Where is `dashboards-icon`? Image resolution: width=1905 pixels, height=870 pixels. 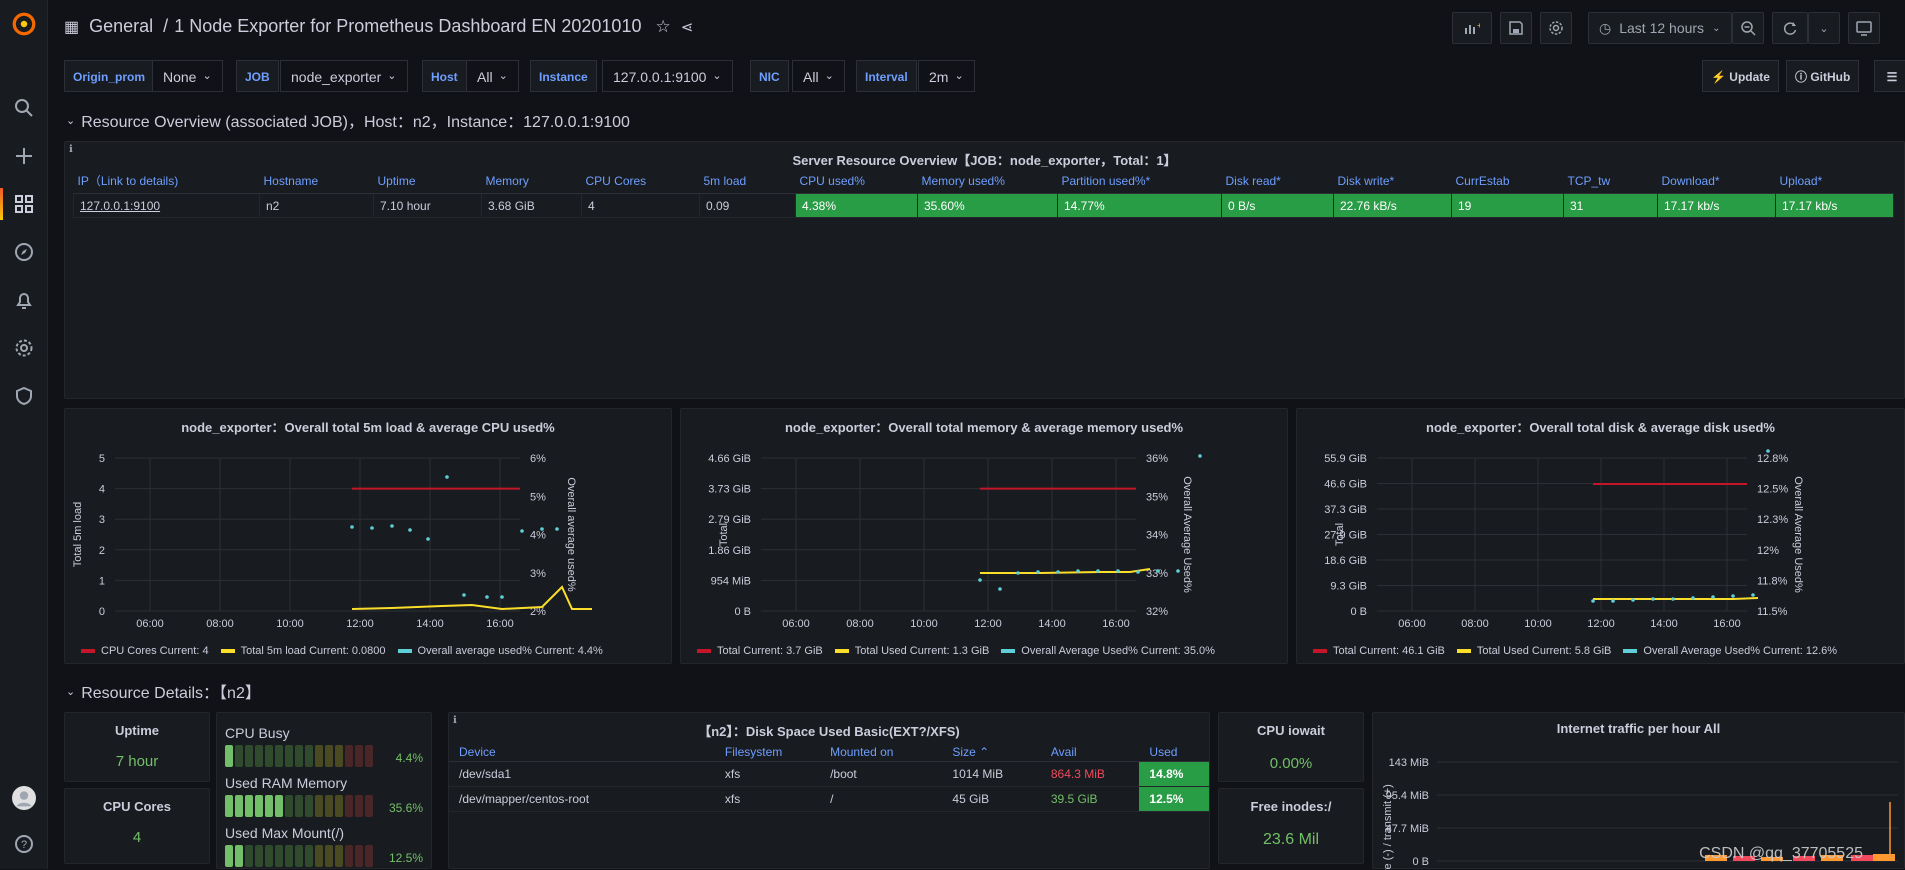 dashboards-icon is located at coordinates (24, 204).